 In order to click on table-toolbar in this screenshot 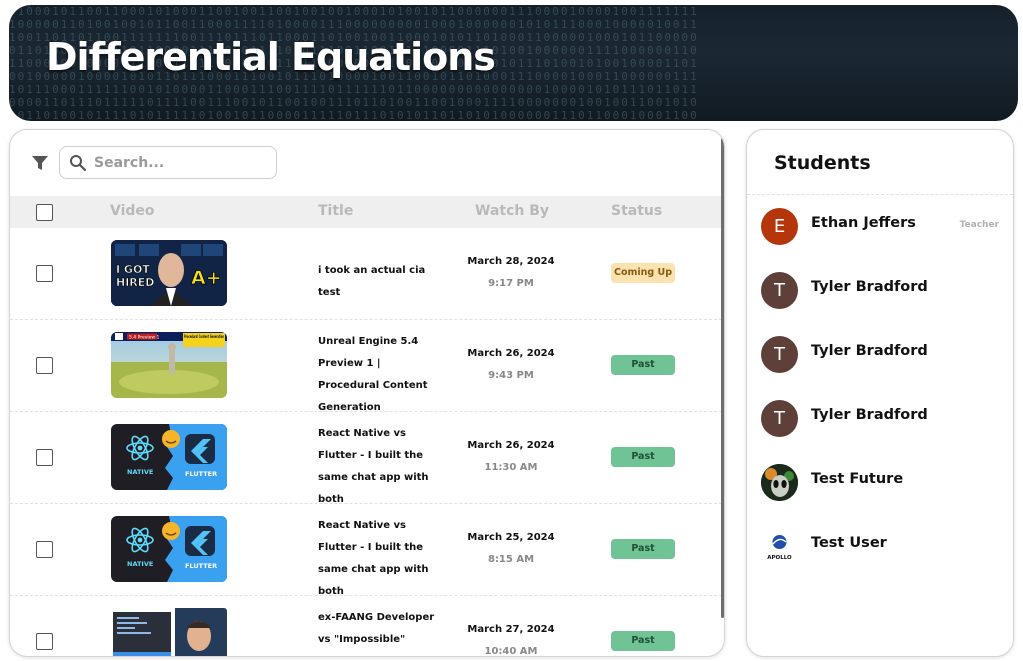, I will do `click(367, 162)`.